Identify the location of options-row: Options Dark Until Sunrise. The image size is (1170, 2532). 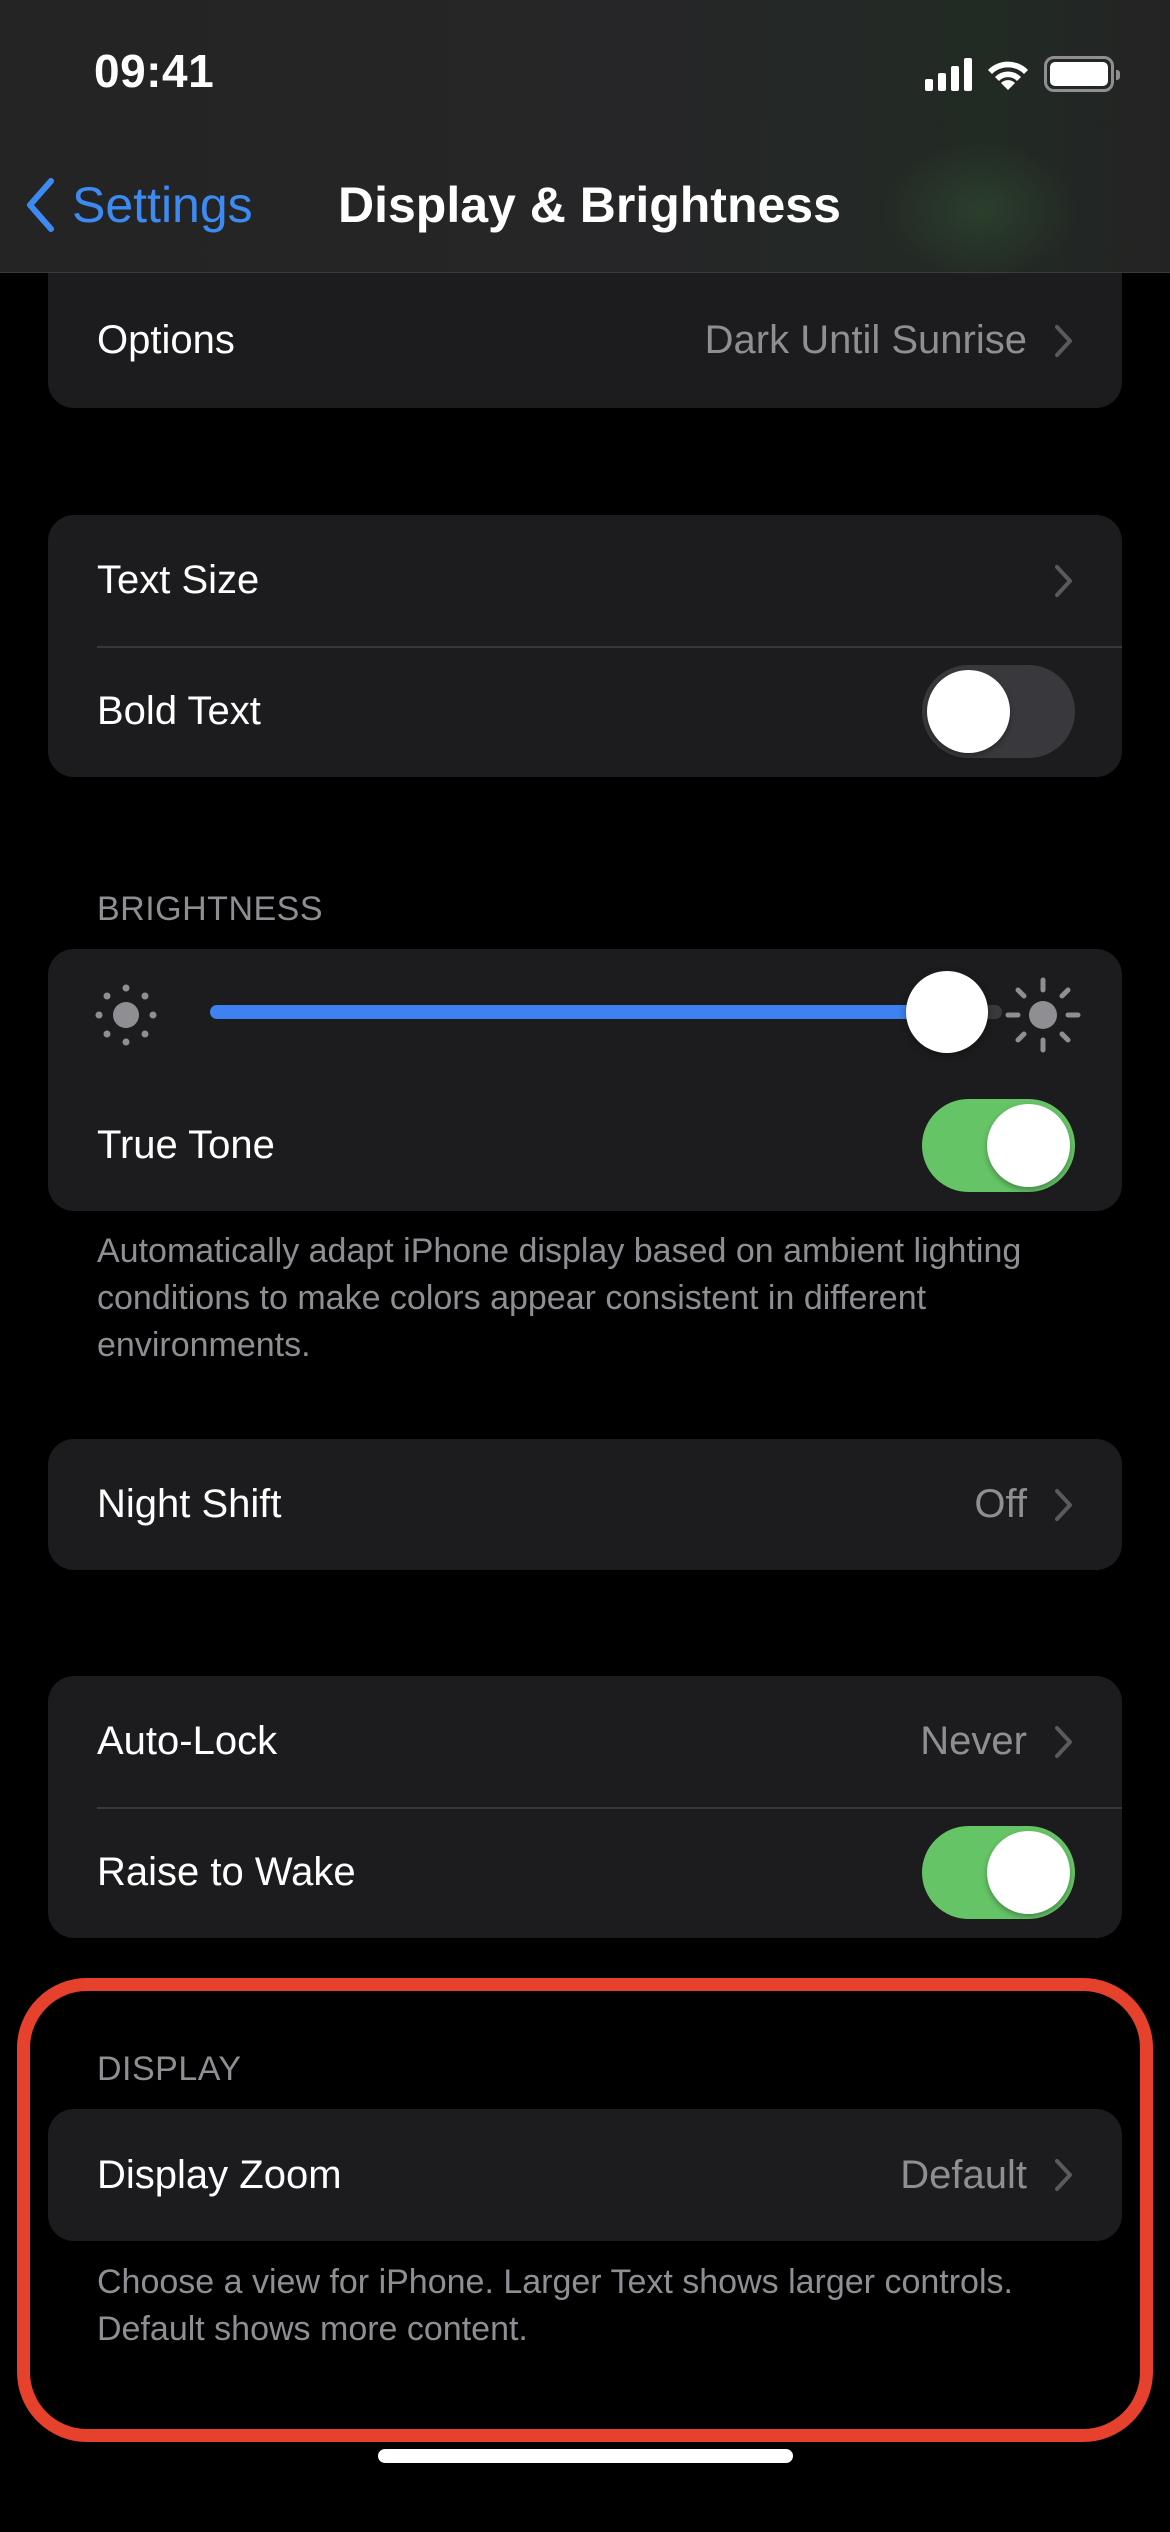
(585, 340).